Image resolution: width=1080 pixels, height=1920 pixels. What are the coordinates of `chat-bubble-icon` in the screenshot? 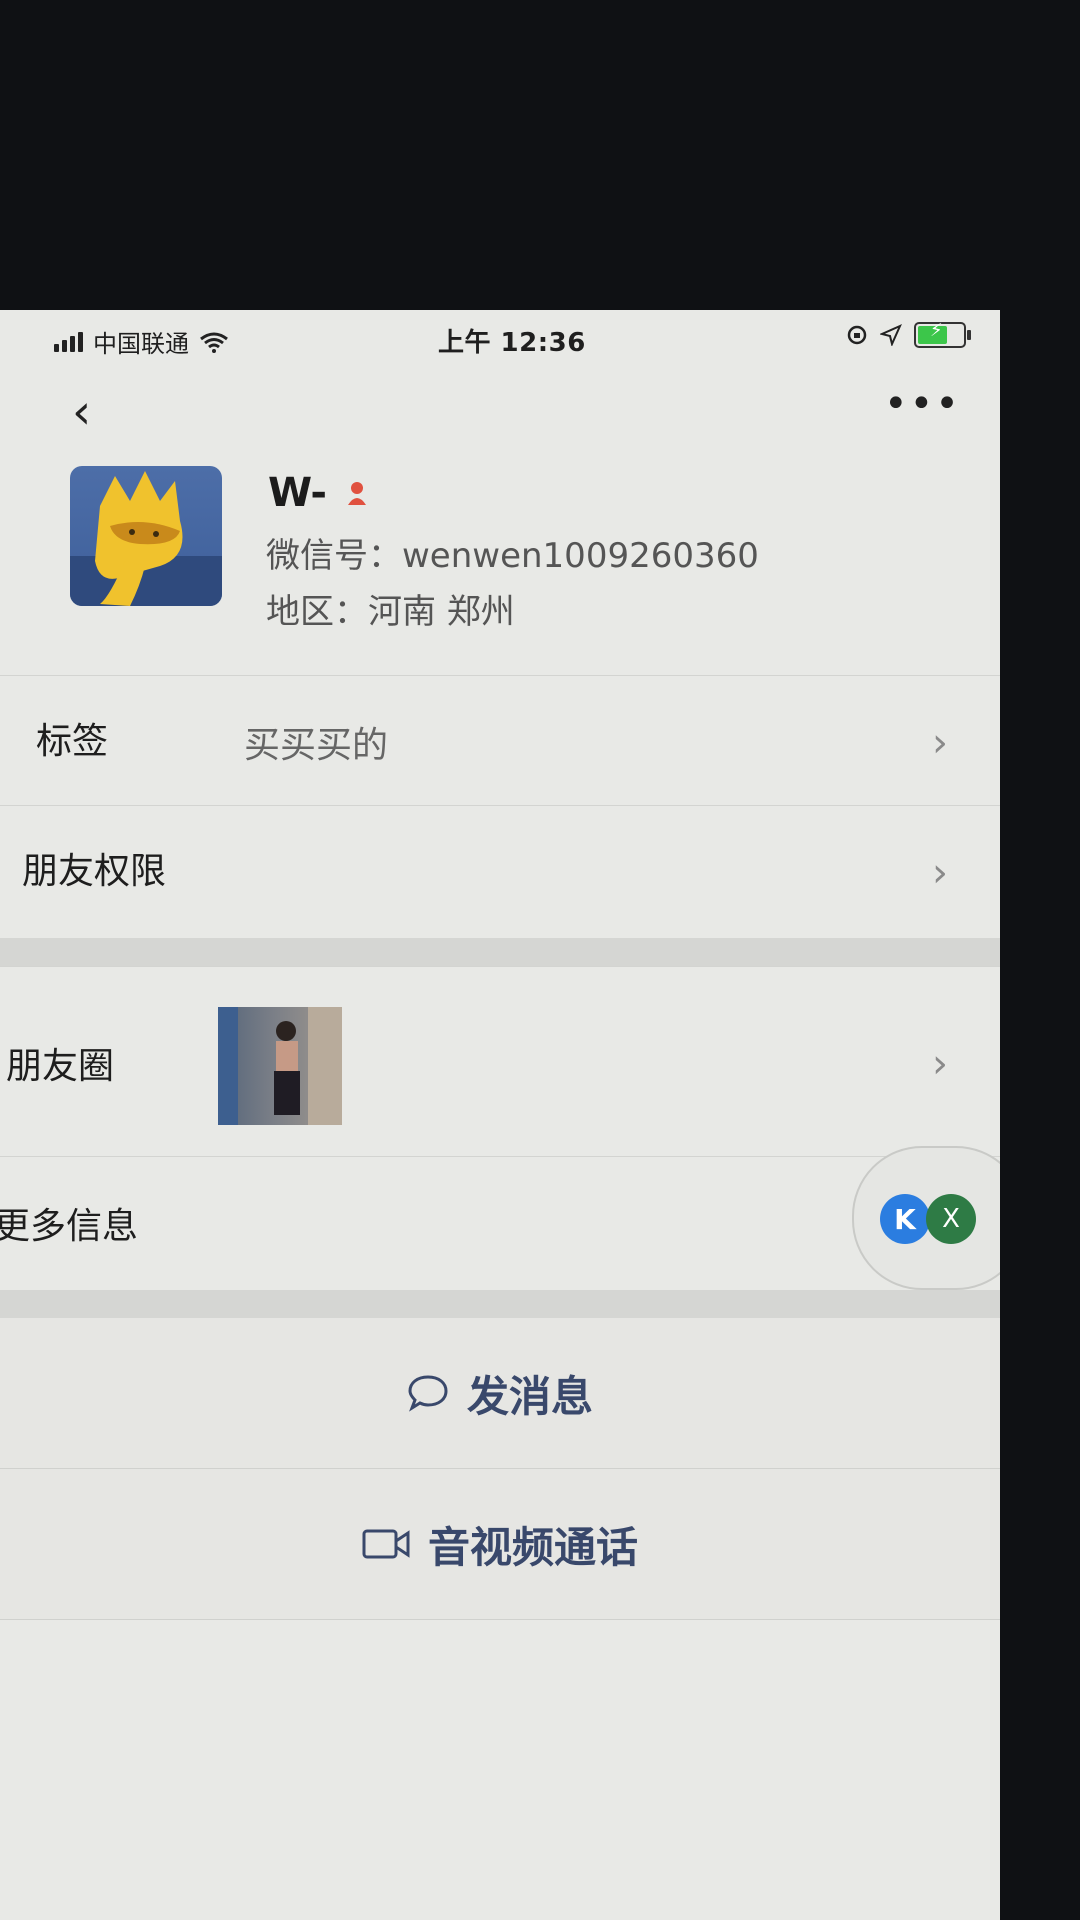 It's located at (428, 1393).